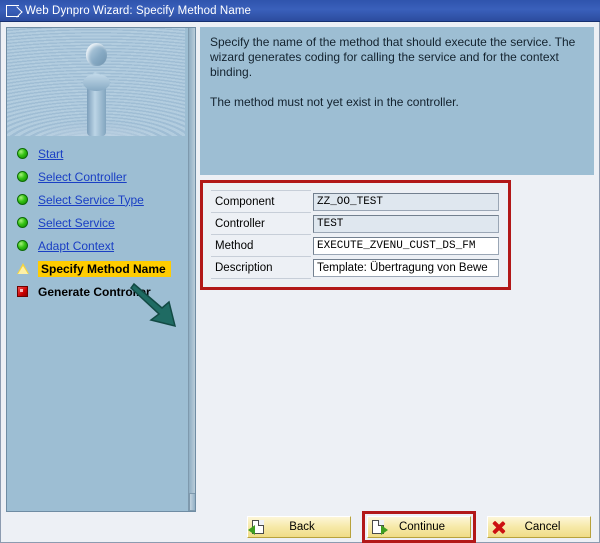  I want to click on sidebar-item-label: Select Controller, so click(82, 176).